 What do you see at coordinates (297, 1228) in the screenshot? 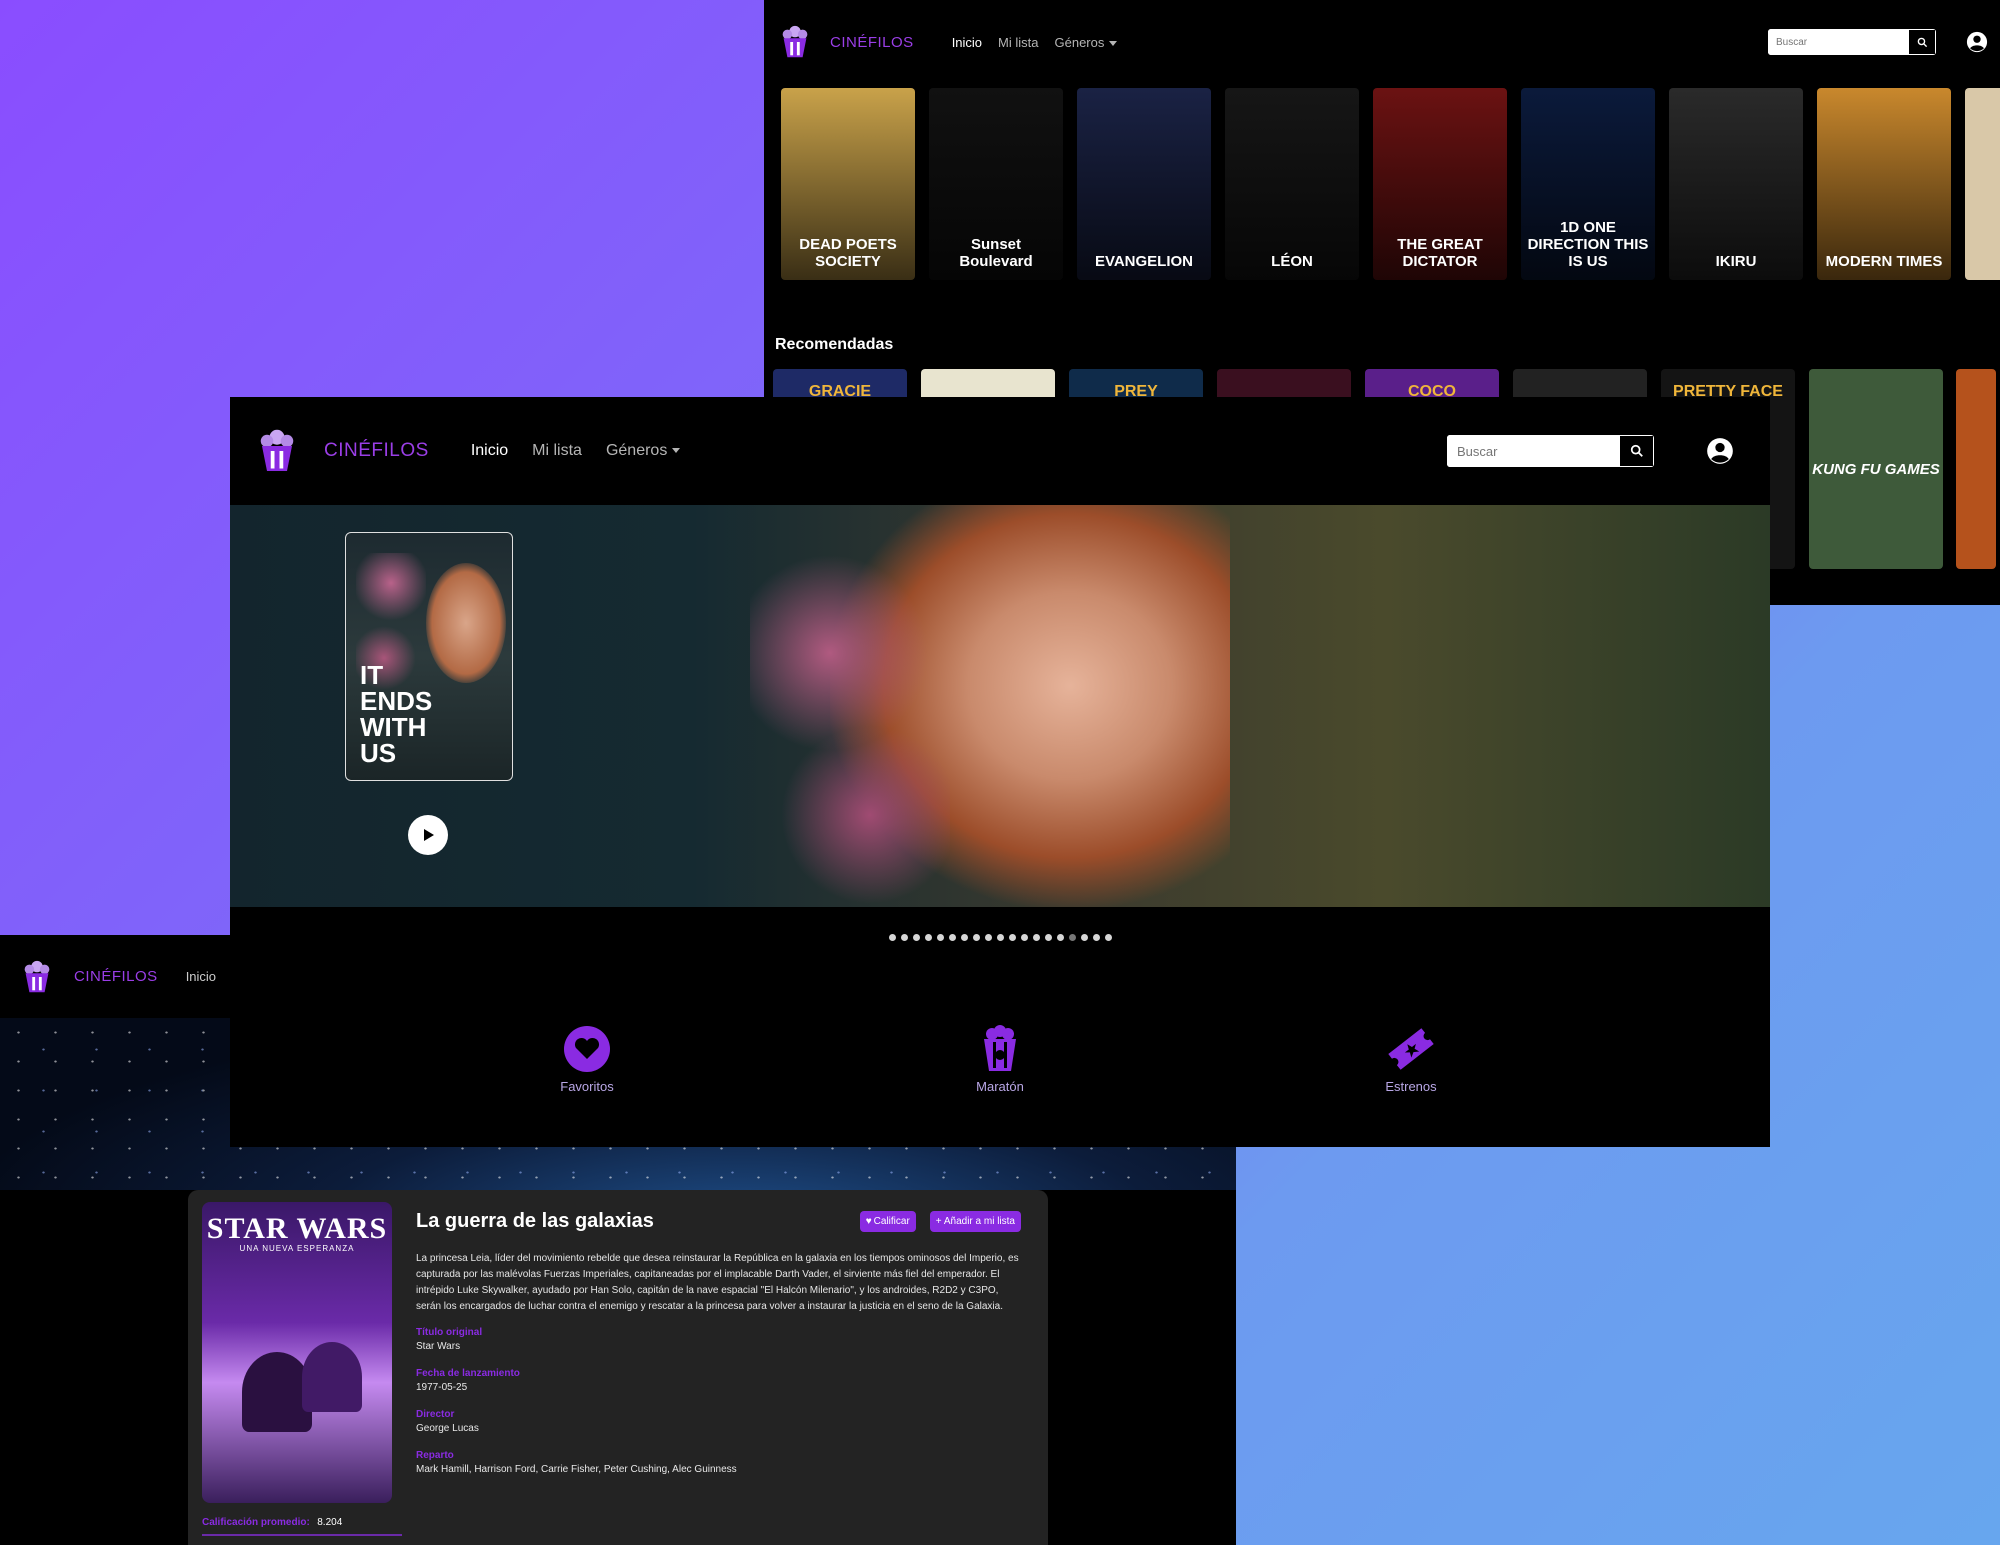
I see `poster-title: STAR WARS` at bounding box center [297, 1228].